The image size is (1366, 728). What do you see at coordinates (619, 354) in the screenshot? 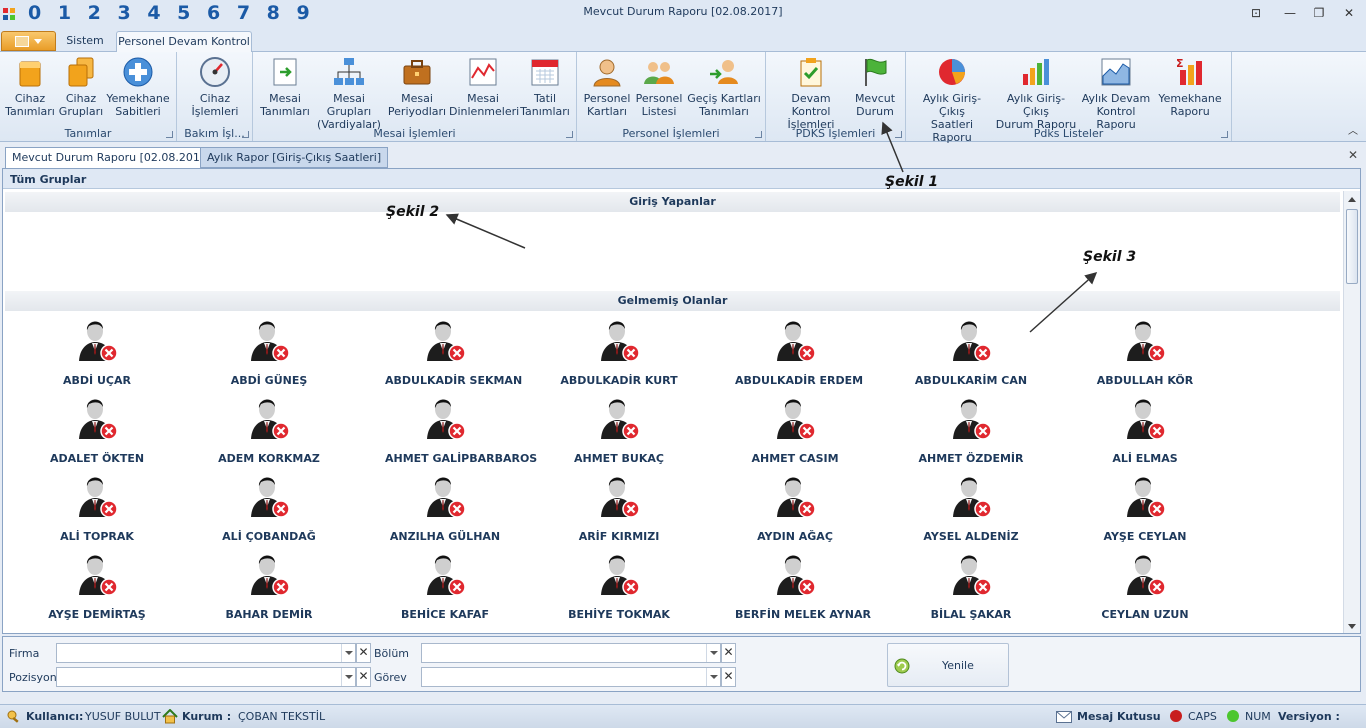
I see `absent-person-item: ABDULKADİR KURT` at bounding box center [619, 354].